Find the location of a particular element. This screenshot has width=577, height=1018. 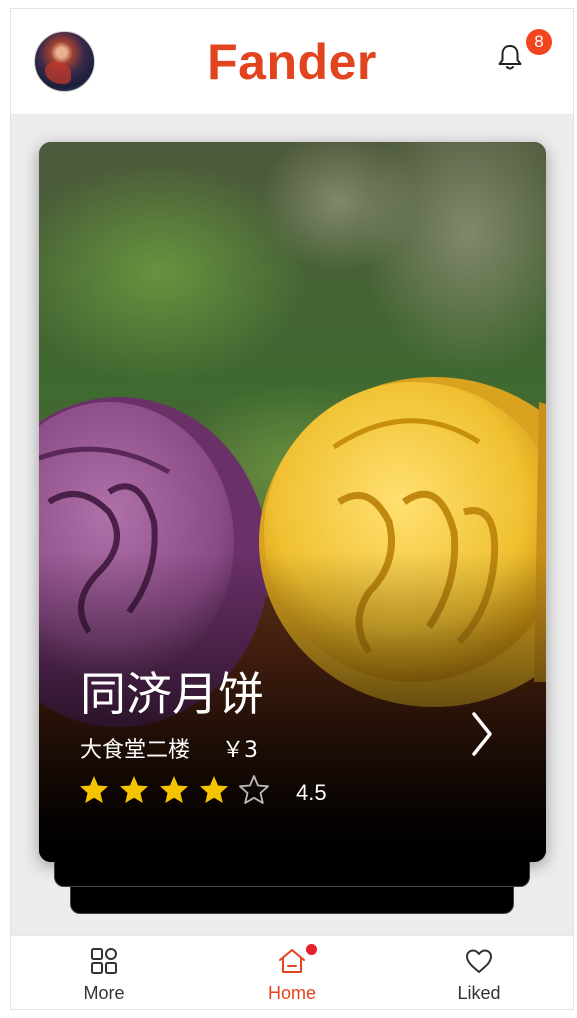

nav-item-liked: Liked is located at coordinates (479, 972).